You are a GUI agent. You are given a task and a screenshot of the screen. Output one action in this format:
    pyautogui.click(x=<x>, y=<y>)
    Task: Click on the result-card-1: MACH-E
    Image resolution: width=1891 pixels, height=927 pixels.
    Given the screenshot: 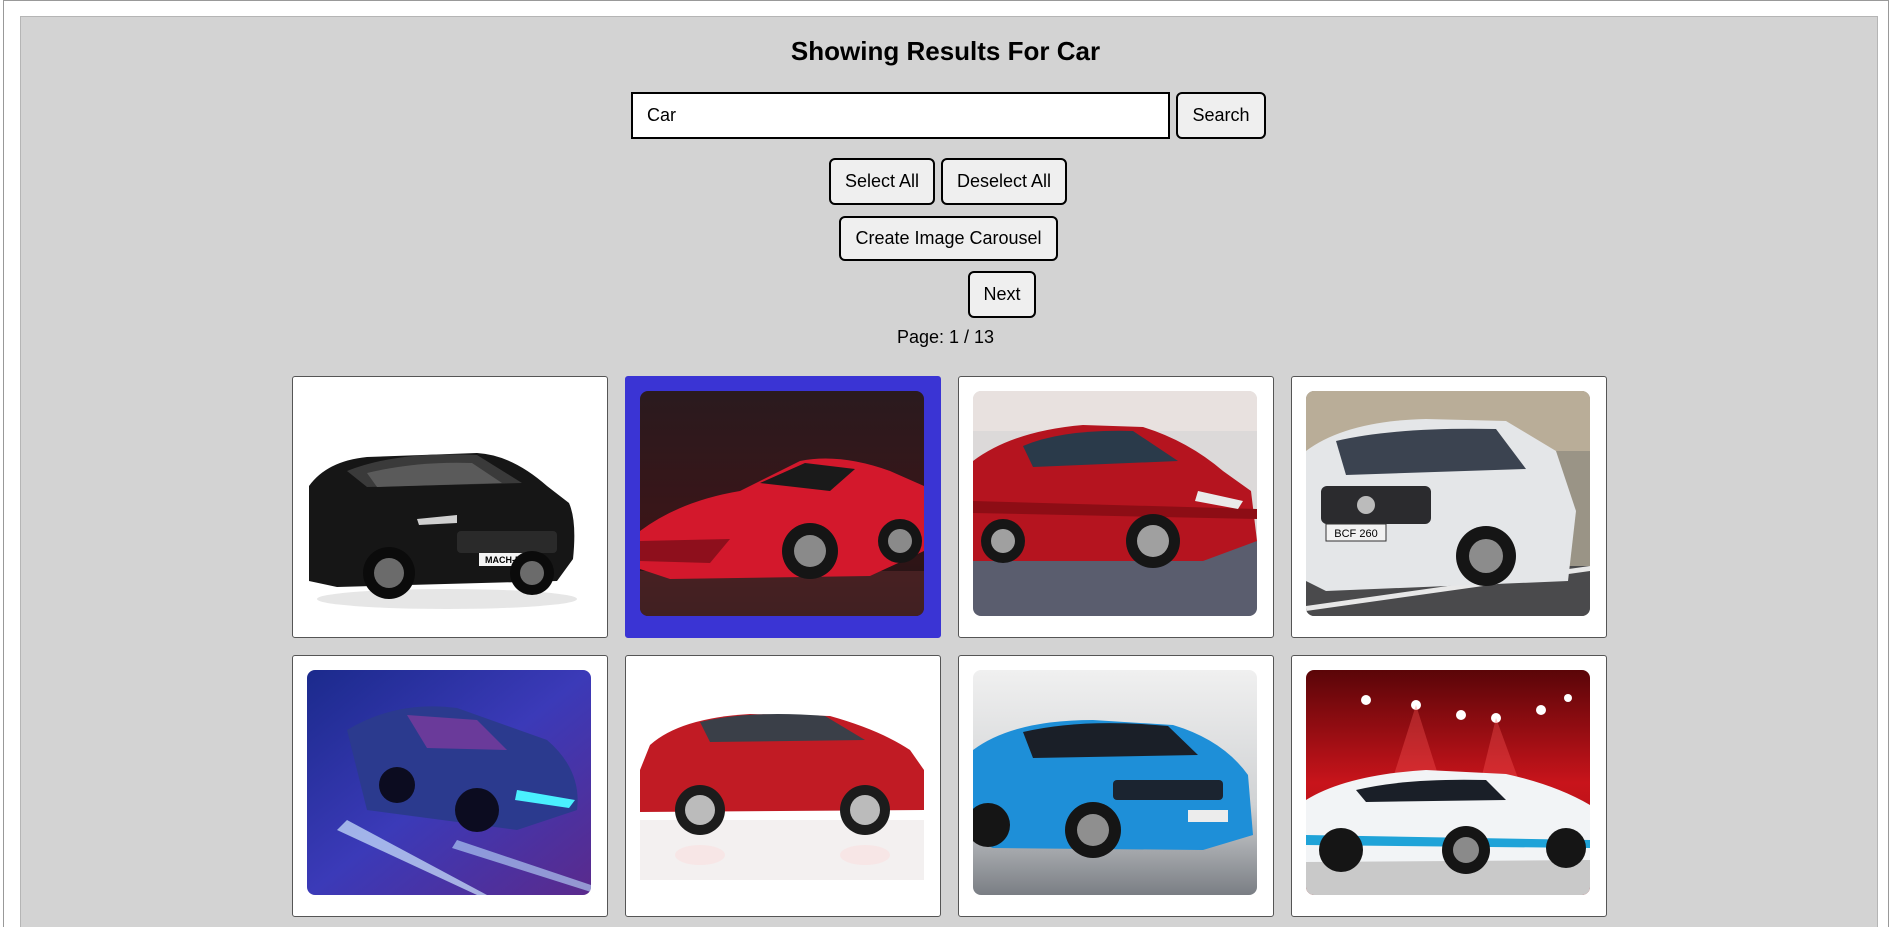 What is the action you would take?
    pyautogui.click(x=450, y=507)
    